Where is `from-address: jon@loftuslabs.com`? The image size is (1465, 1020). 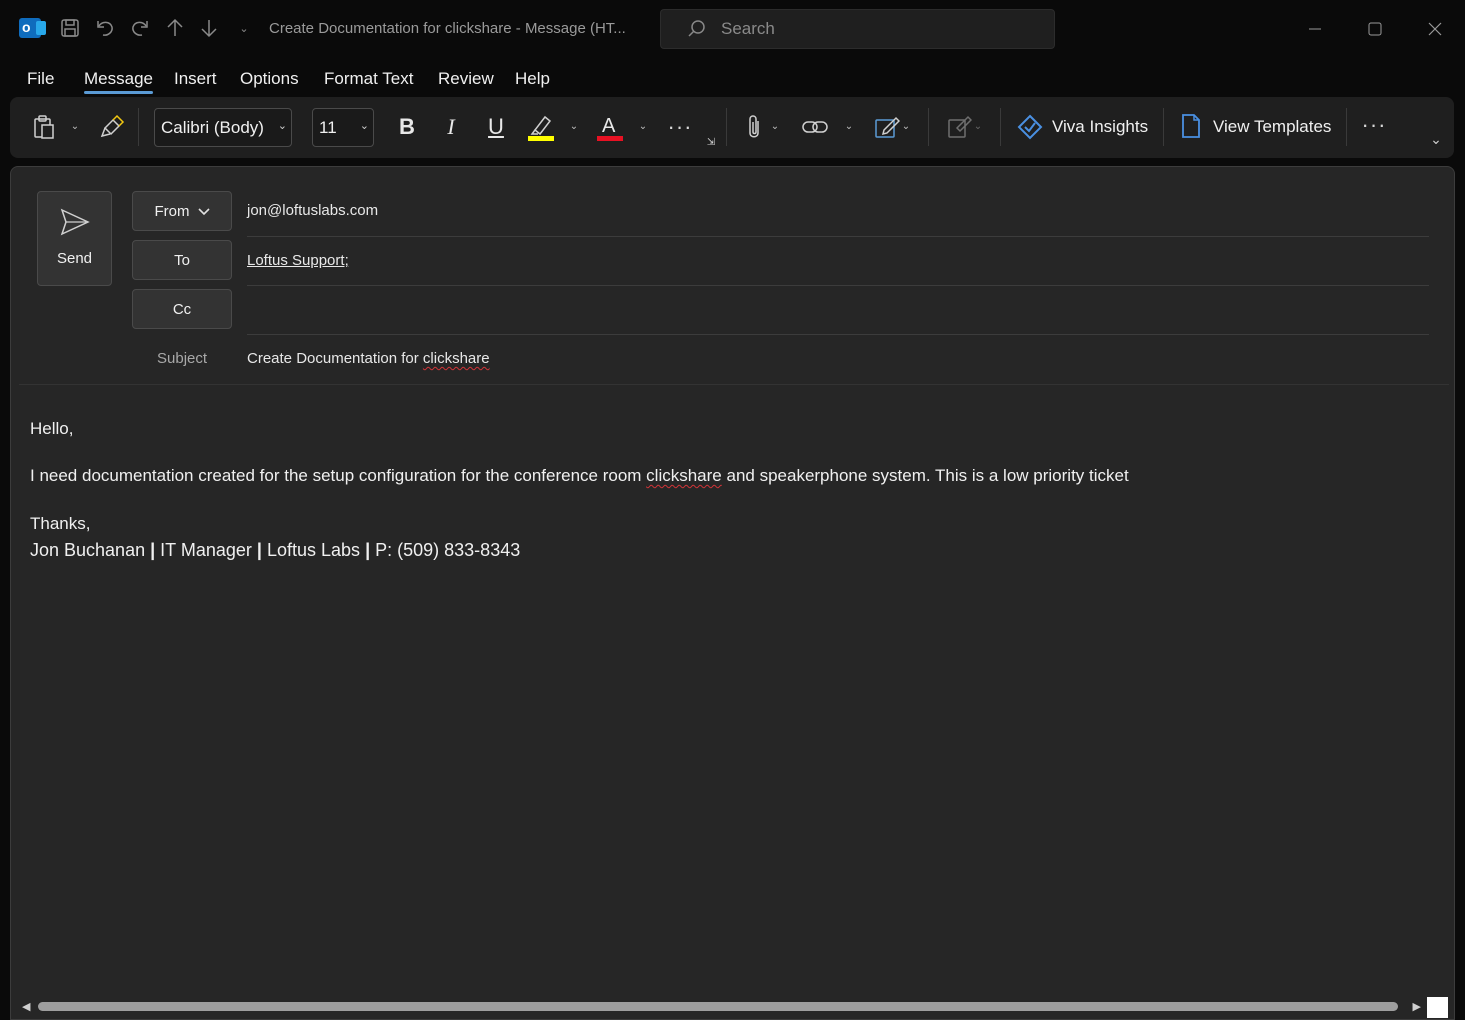
from-address: jon@loftuslabs.com is located at coordinates (313, 210).